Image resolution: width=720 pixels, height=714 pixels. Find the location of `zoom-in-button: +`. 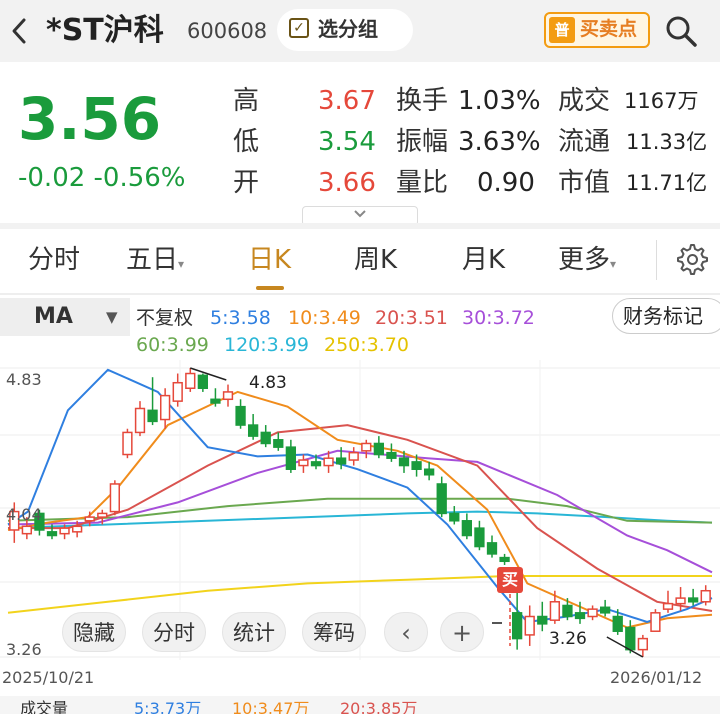

zoom-in-button: + is located at coordinates (462, 632).